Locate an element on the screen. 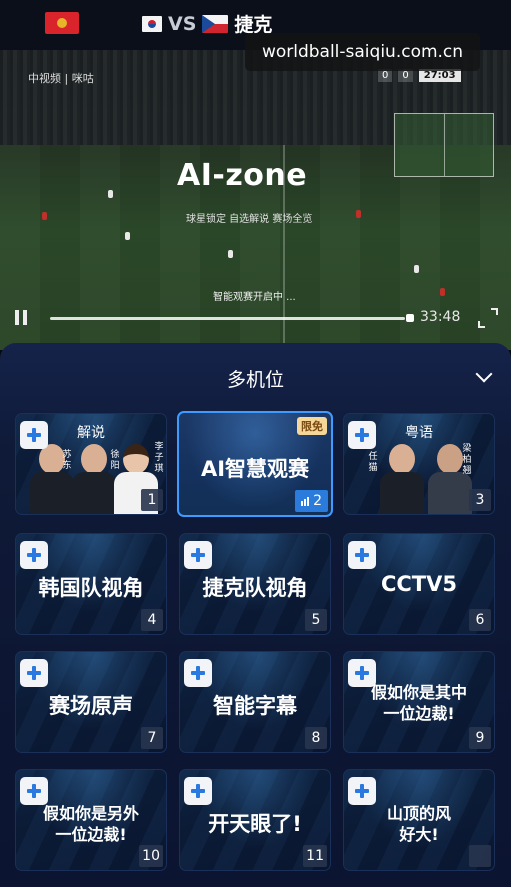 This screenshot has width=511, height=887. tile-label: 开天眼了! is located at coordinates (255, 824).